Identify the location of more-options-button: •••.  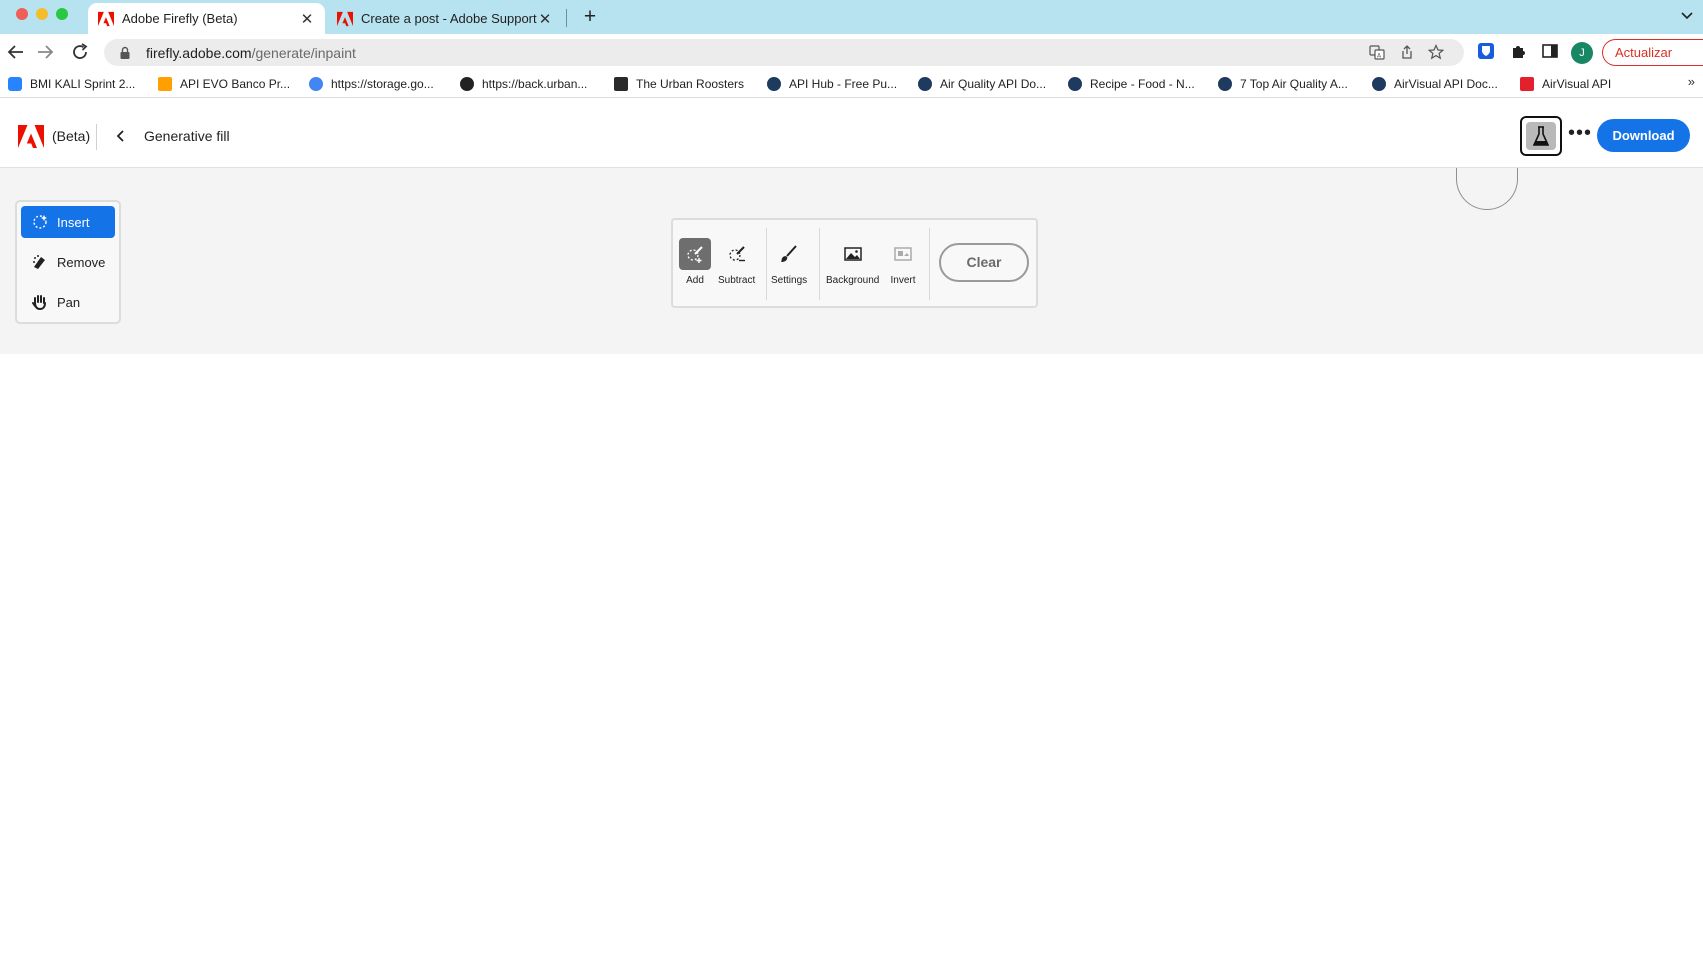
(1580, 134).